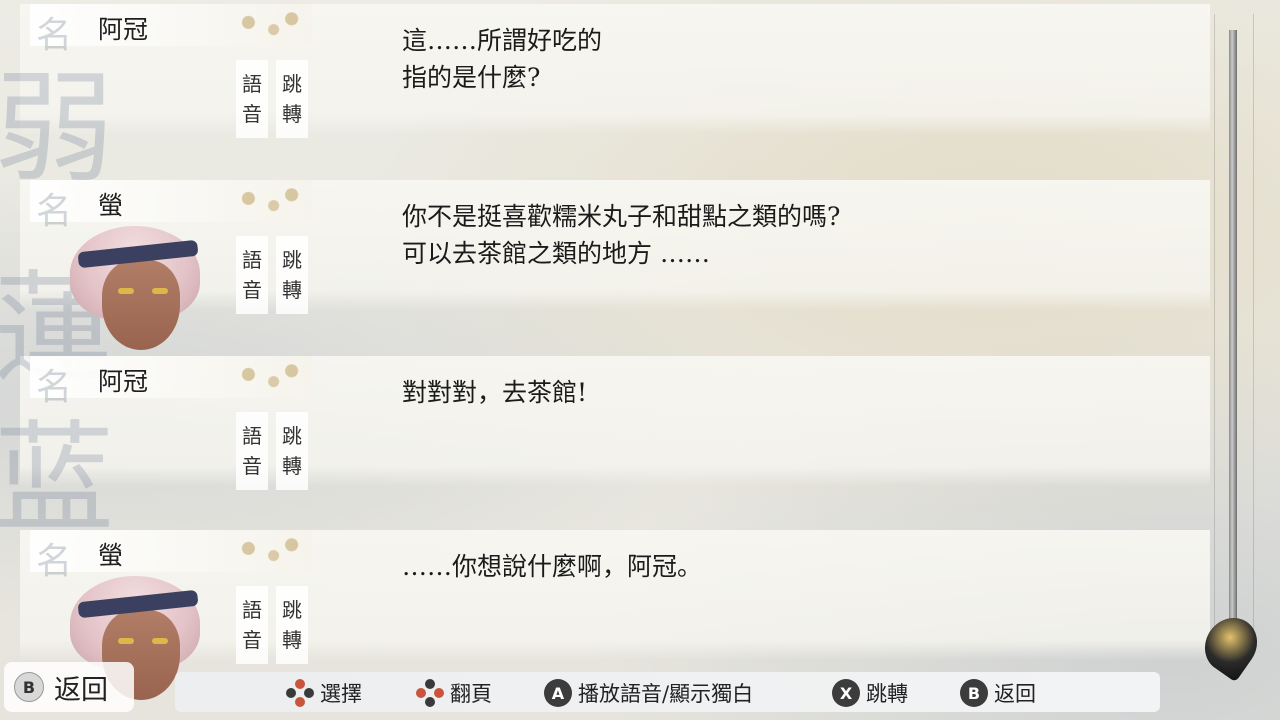  What do you see at coordinates (495, 392) in the screenshot?
I see `dialogue-text: 對對對，去茶館!` at bounding box center [495, 392].